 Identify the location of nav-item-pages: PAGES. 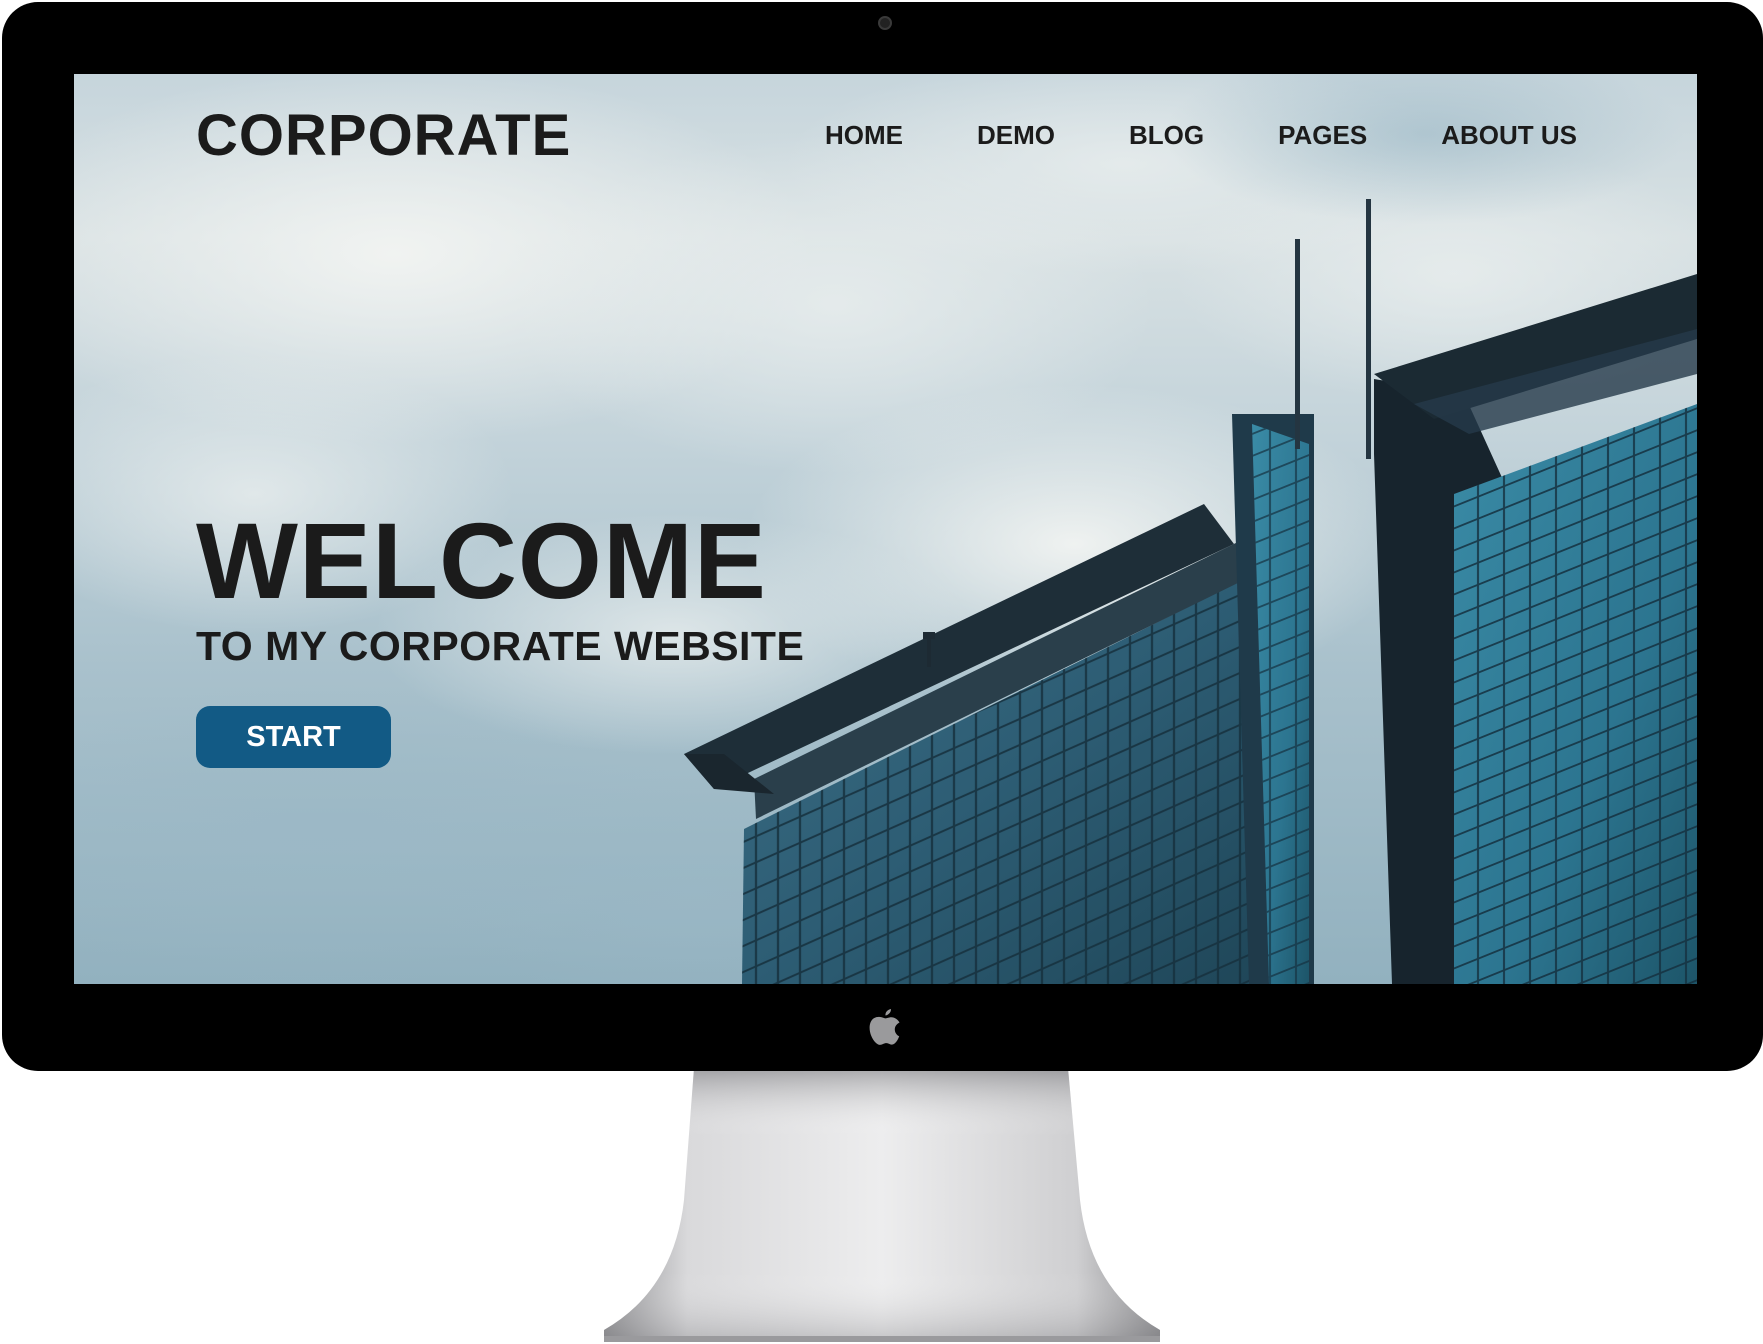
(1322, 135).